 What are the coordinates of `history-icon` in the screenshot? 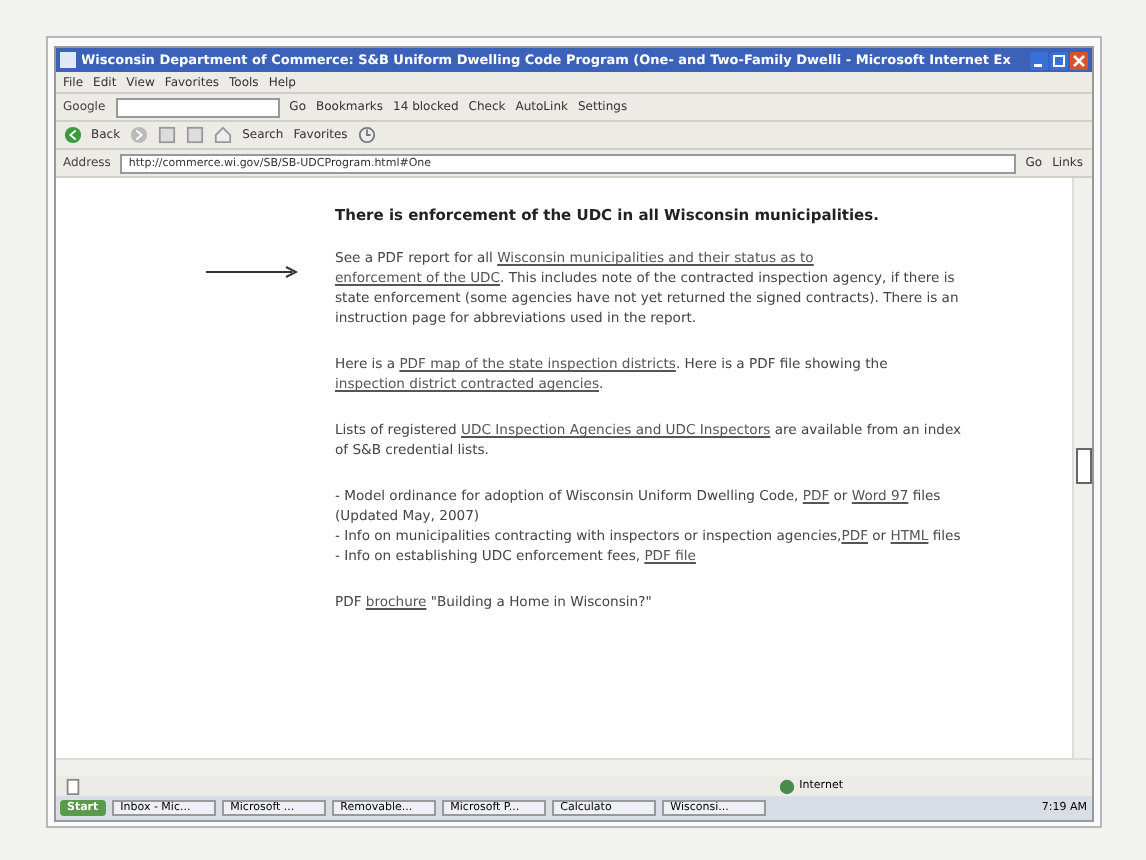 It's located at (366, 135).